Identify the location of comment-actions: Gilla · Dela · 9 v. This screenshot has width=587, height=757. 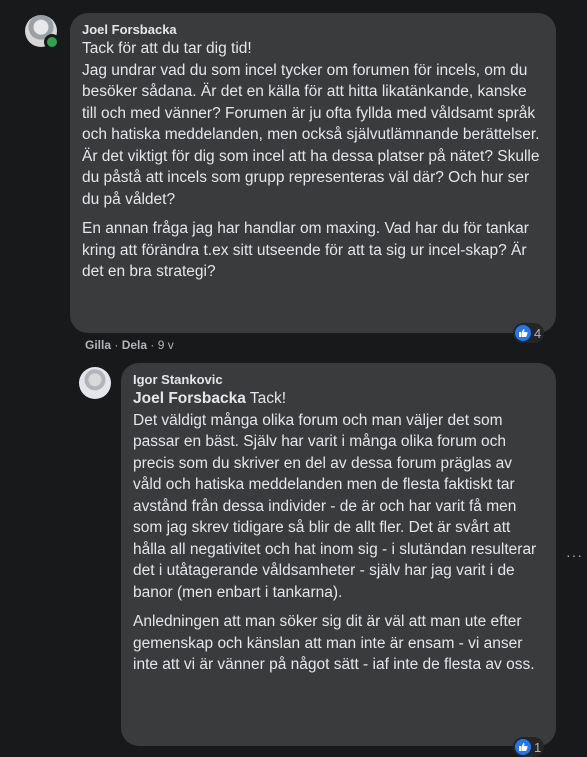
(129, 345).